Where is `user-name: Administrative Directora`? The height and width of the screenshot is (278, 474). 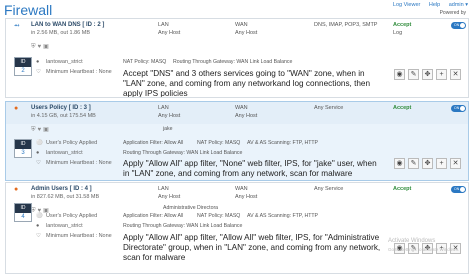 user-name: Administrative Directora is located at coordinates (191, 208).